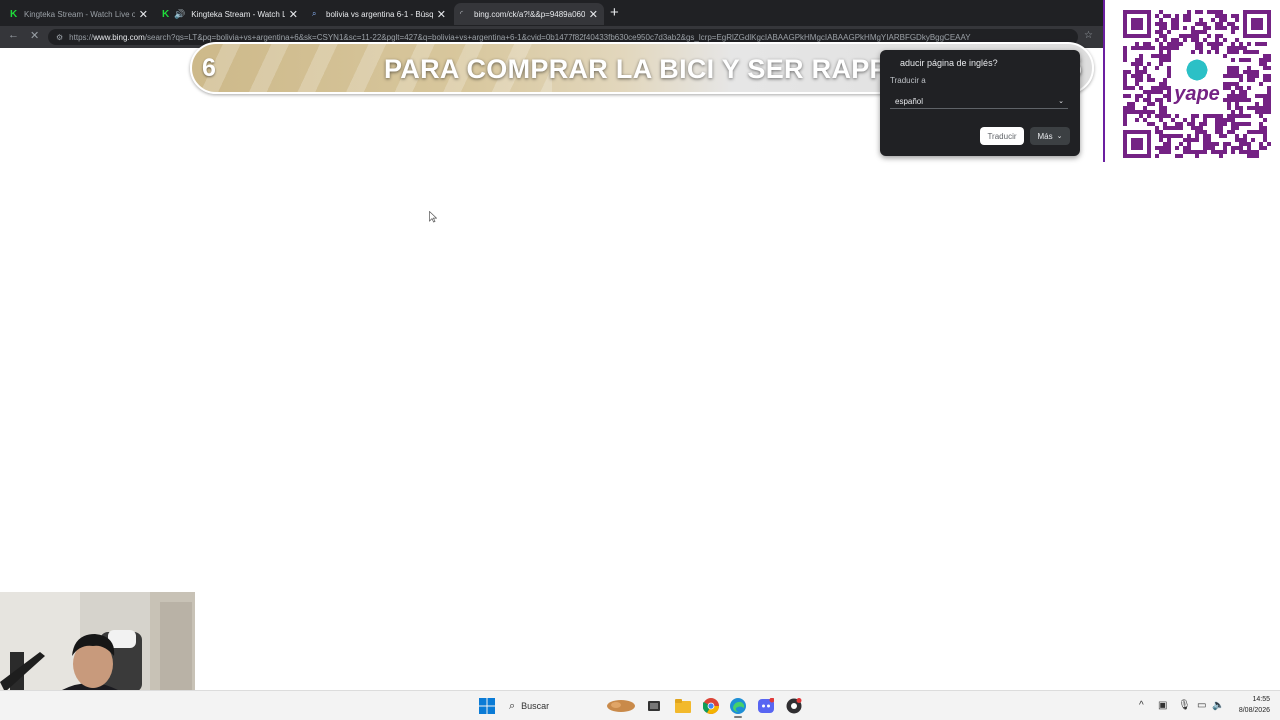 This screenshot has width=1280, height=720. What do you see at coordinates (640, 705) in the screenshot?
I see `taskbar: ⌕ Buscar ^ ▣ 🎙 ▭ 🔈 14:55 8/08/2026` at bounding box center [640, 705].